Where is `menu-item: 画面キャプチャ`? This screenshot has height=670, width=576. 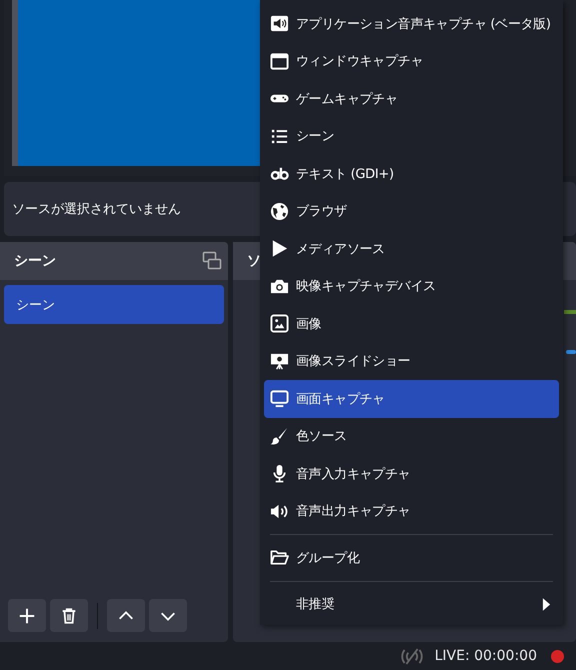
menu-item: 画面キャプチャ is located at coordinates (411, 399).